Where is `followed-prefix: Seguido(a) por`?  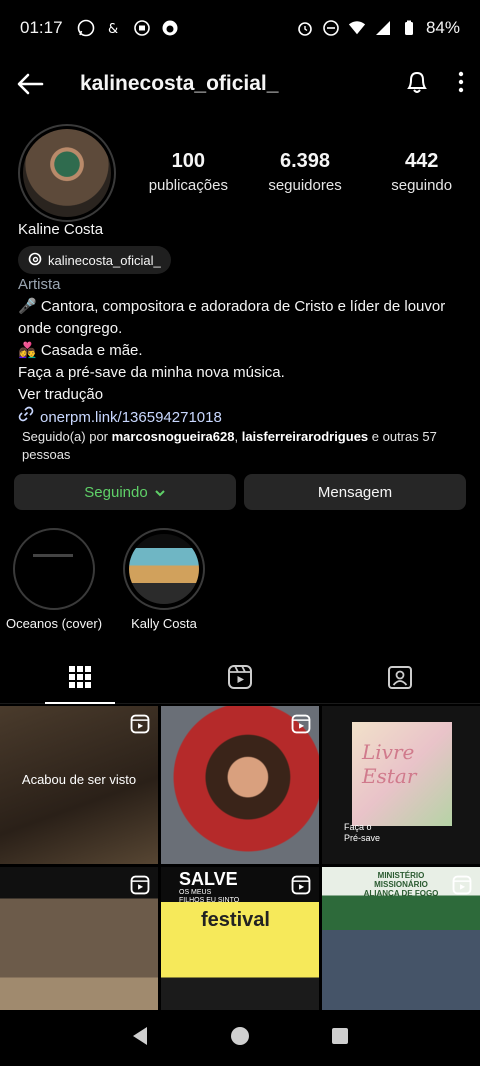
followed-prefix: Seguido(a) por is located at coordinates (67, 436).